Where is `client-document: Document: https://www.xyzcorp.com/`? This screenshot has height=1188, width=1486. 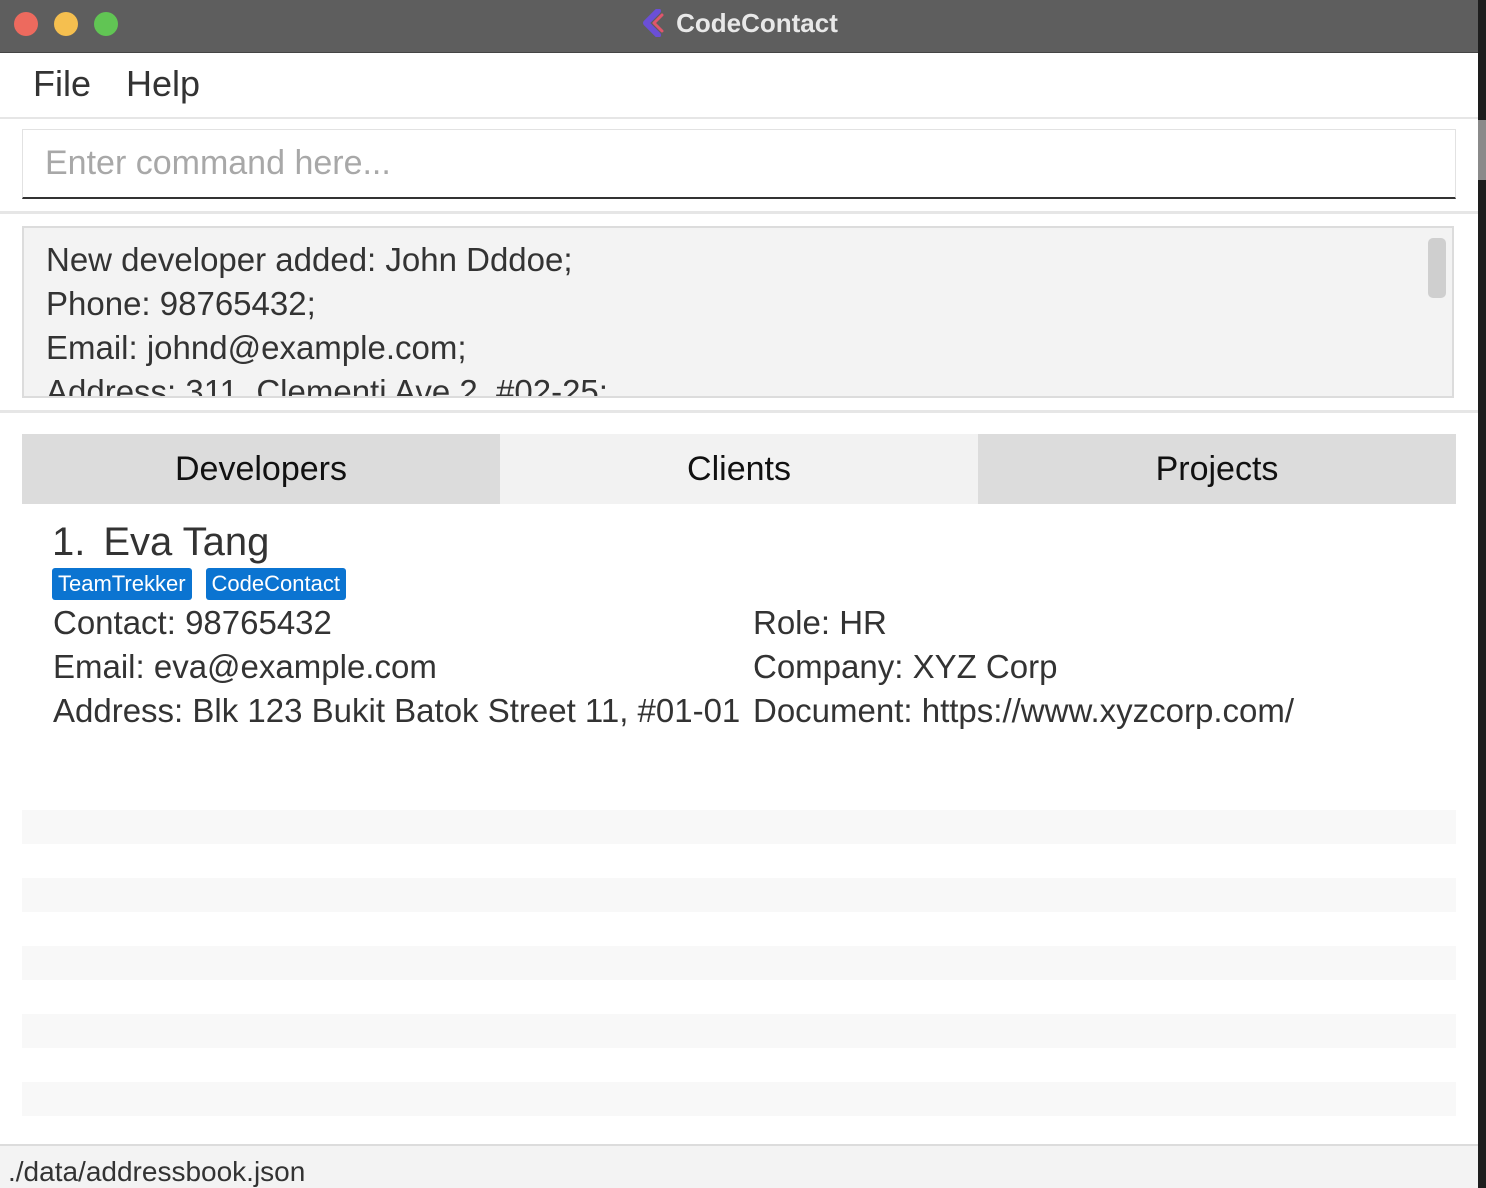 client-document: Document: https://www.xyzcorp.com/ is located at coordinates (1024, 710).